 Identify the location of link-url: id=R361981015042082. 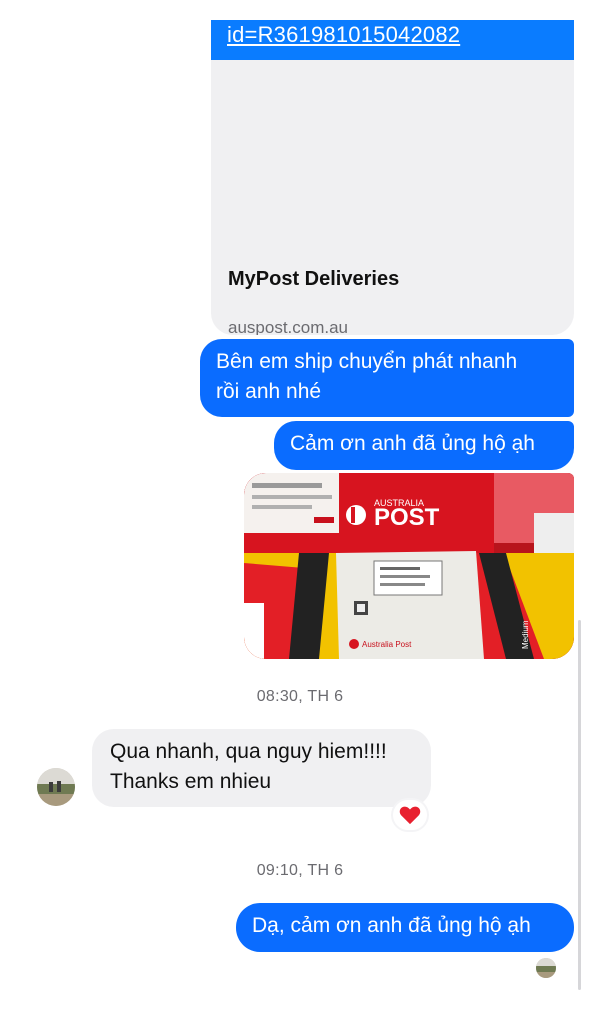
(343, 35).